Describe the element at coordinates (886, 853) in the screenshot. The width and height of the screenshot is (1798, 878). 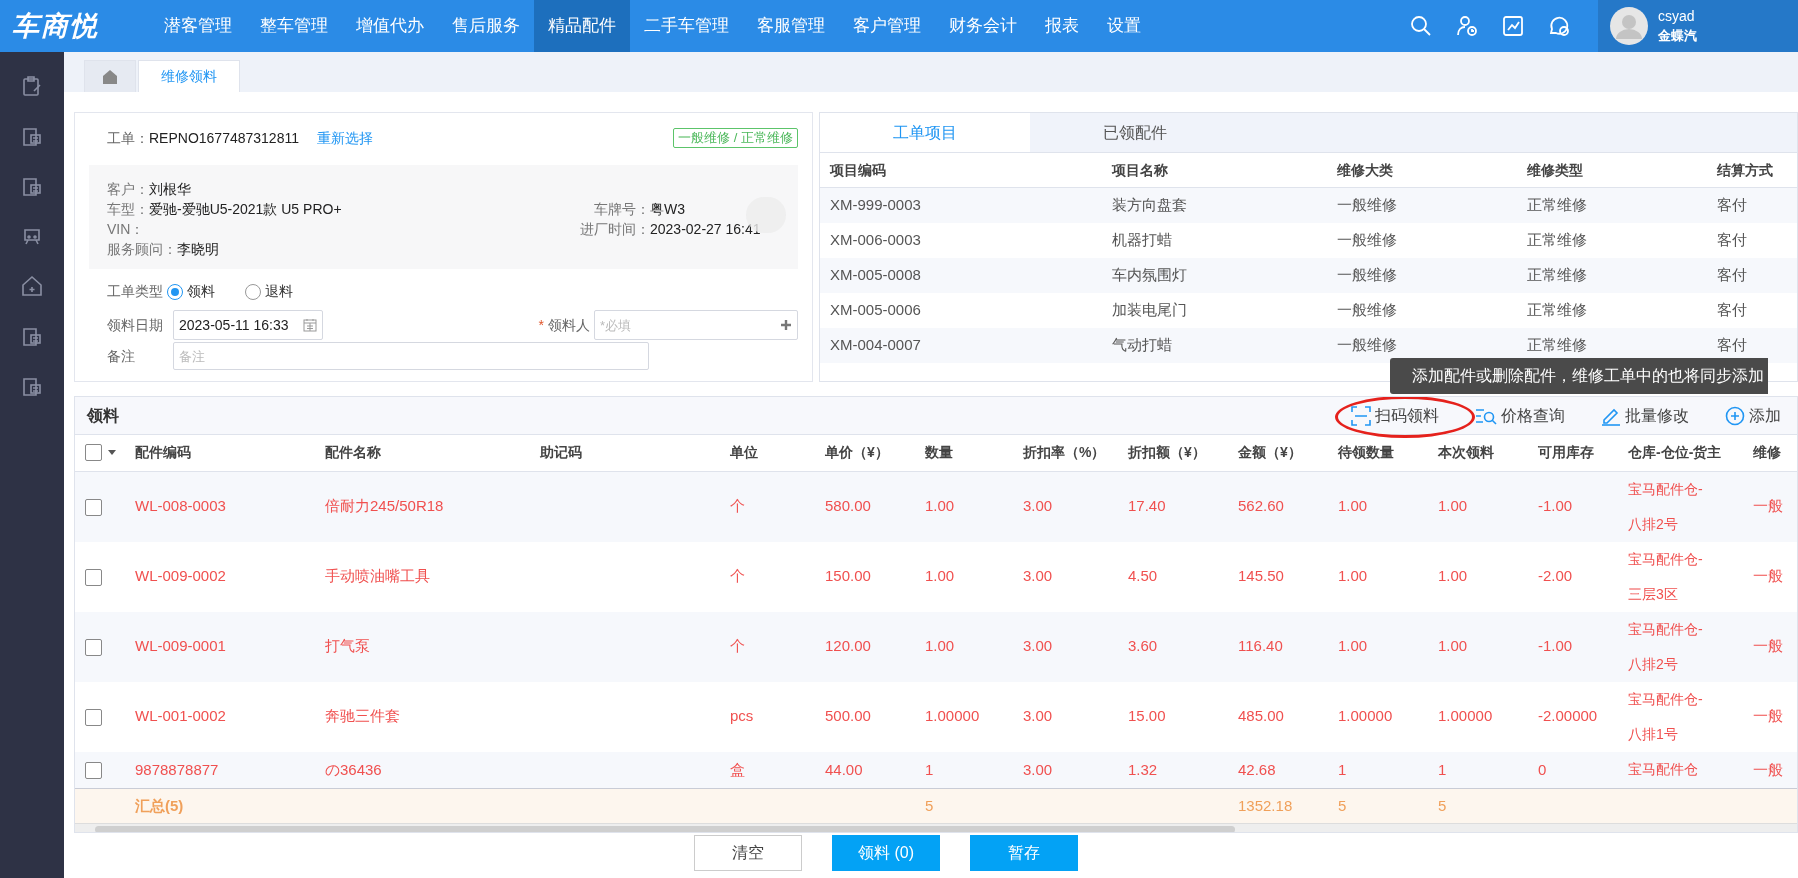
I see `action-button: 领料 (0)` at that location.